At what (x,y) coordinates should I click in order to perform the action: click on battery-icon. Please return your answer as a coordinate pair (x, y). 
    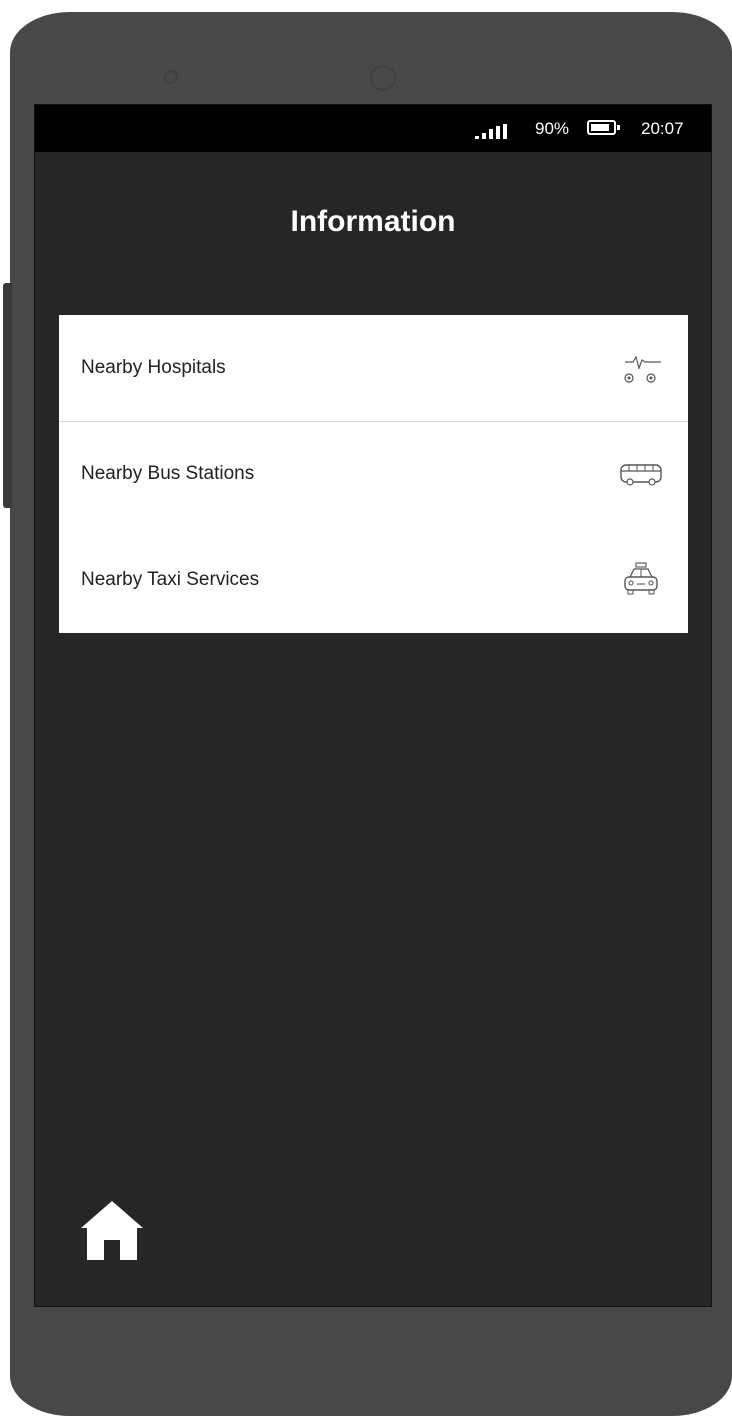
    Looking at the image, I should click on (603, 127).